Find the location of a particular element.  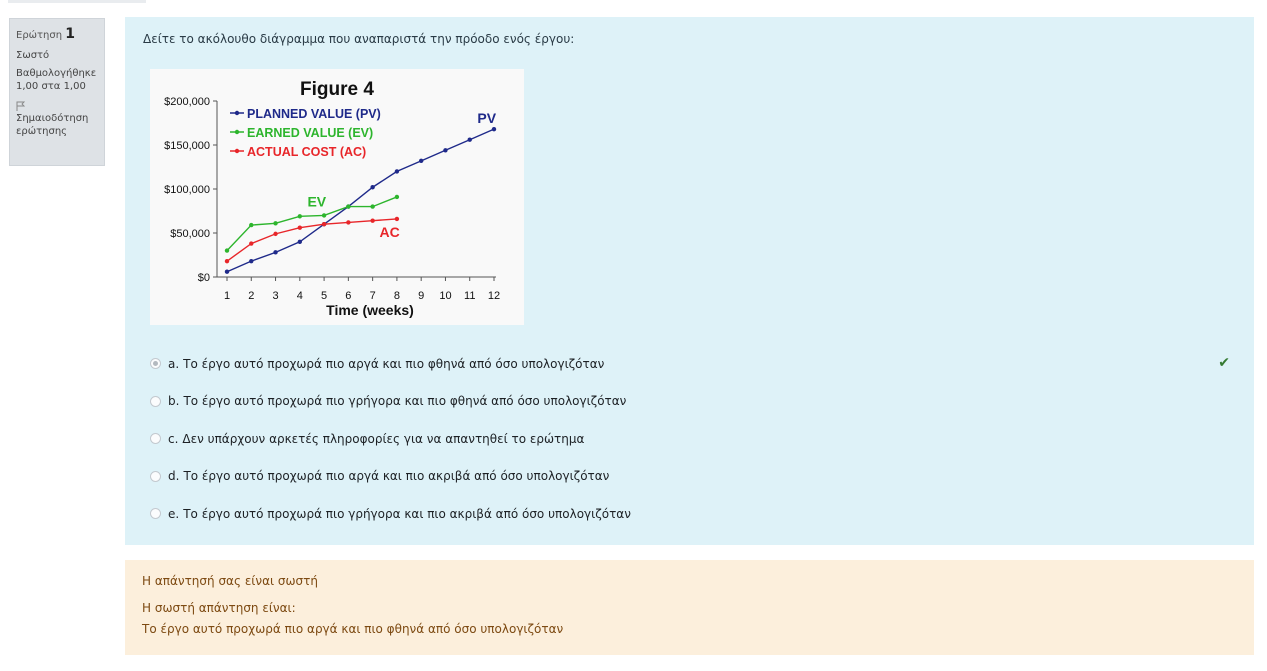

y-tick-label: $50,000 is located at coordinates (190, 234).